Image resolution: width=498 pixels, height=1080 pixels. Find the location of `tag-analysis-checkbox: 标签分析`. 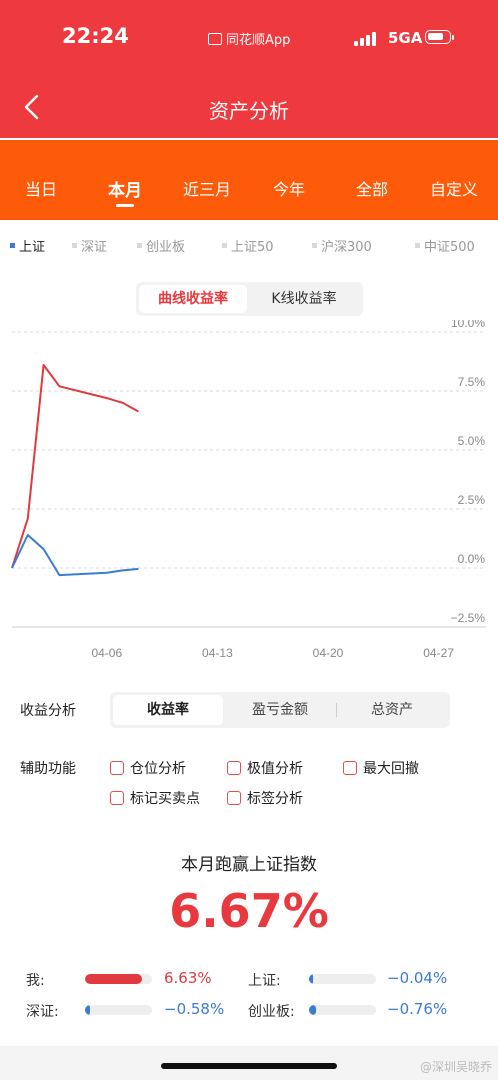

tag-analysis-checkbox: 标签分析 is located at coordinates (265, 798).